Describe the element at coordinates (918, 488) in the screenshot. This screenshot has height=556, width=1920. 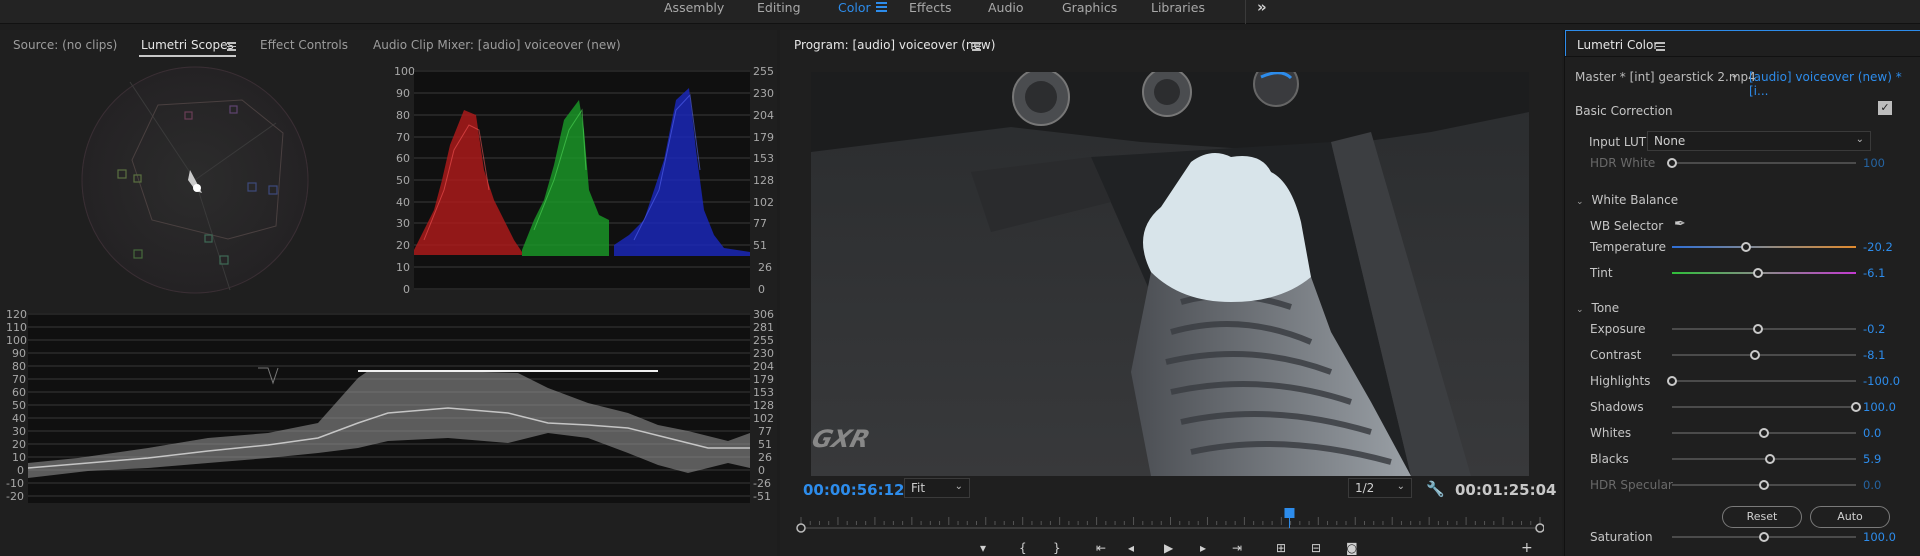
I see `zoom-fit-value: Fit` at that location.